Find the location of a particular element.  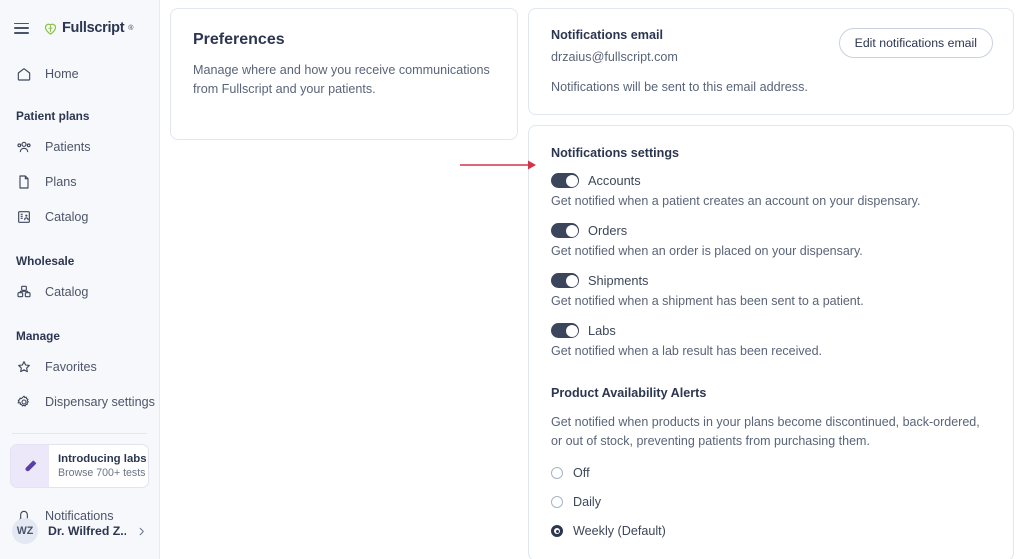

product-availability-title: Product Availability Alerts is located at coordinates (629, 393).